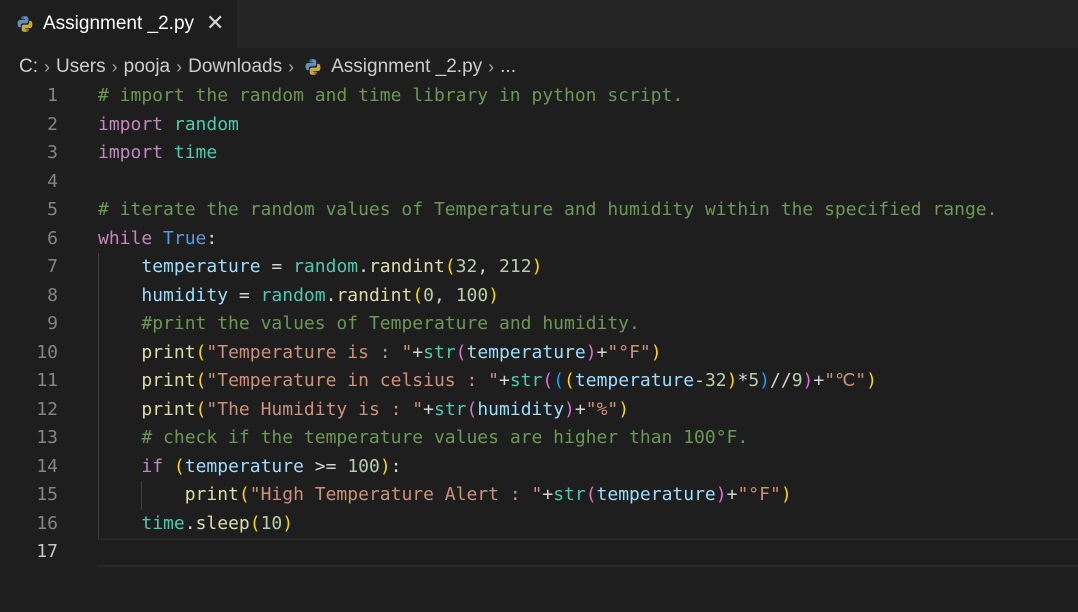 The width and height of the screenshot is (1078, 612). Describe the element at coordinates (52, 209) in the screenshot. I see `line-number: 5` at that location.